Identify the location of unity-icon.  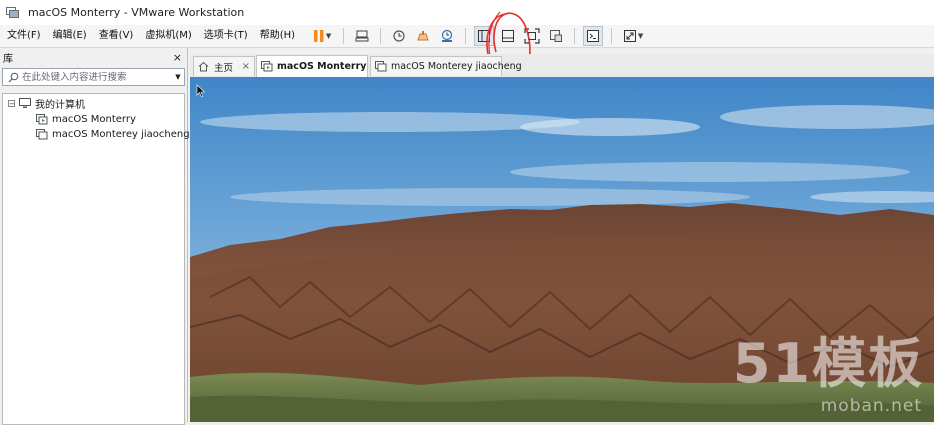
(556, 36).